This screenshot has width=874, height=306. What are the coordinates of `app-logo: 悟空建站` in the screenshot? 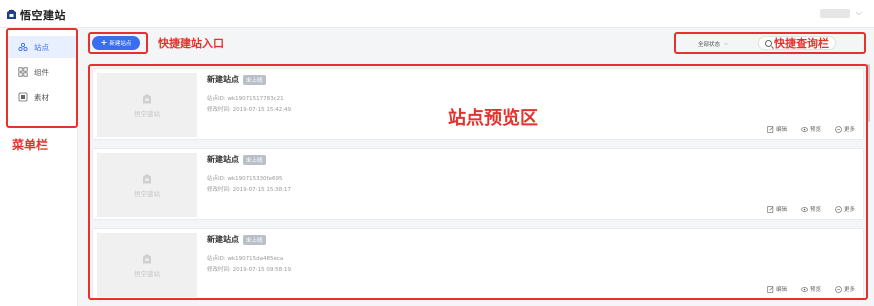 It's located at (36, 15).